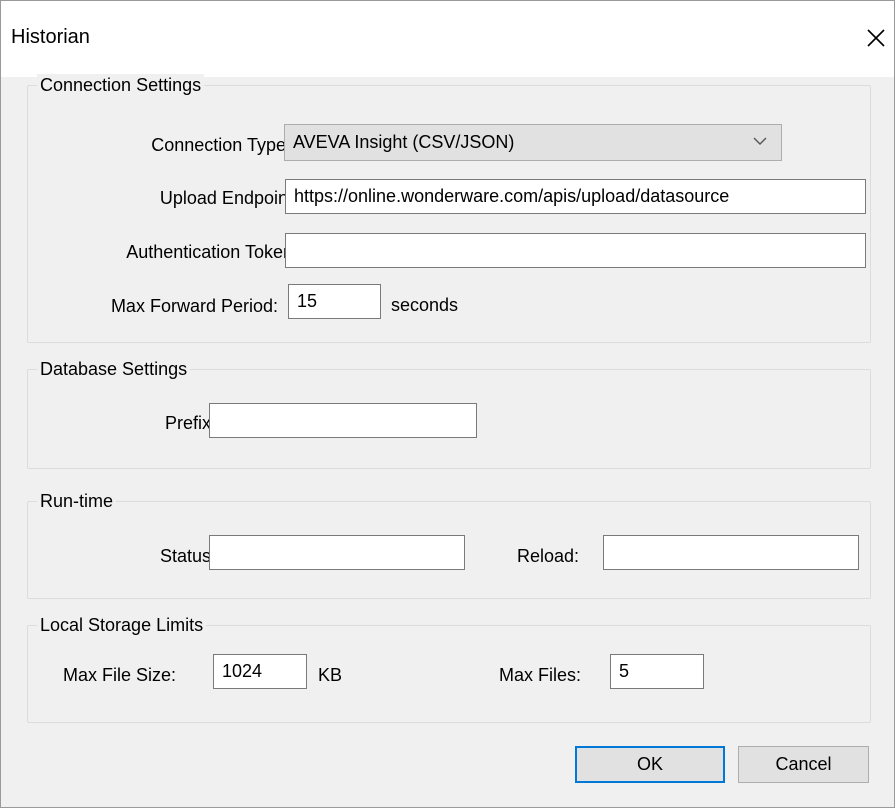 The image size is (895, 808). Describe the element at coordinates (212, 252) in the screenshot. I see `authentication-token-label: Authentication Token:` at that location.